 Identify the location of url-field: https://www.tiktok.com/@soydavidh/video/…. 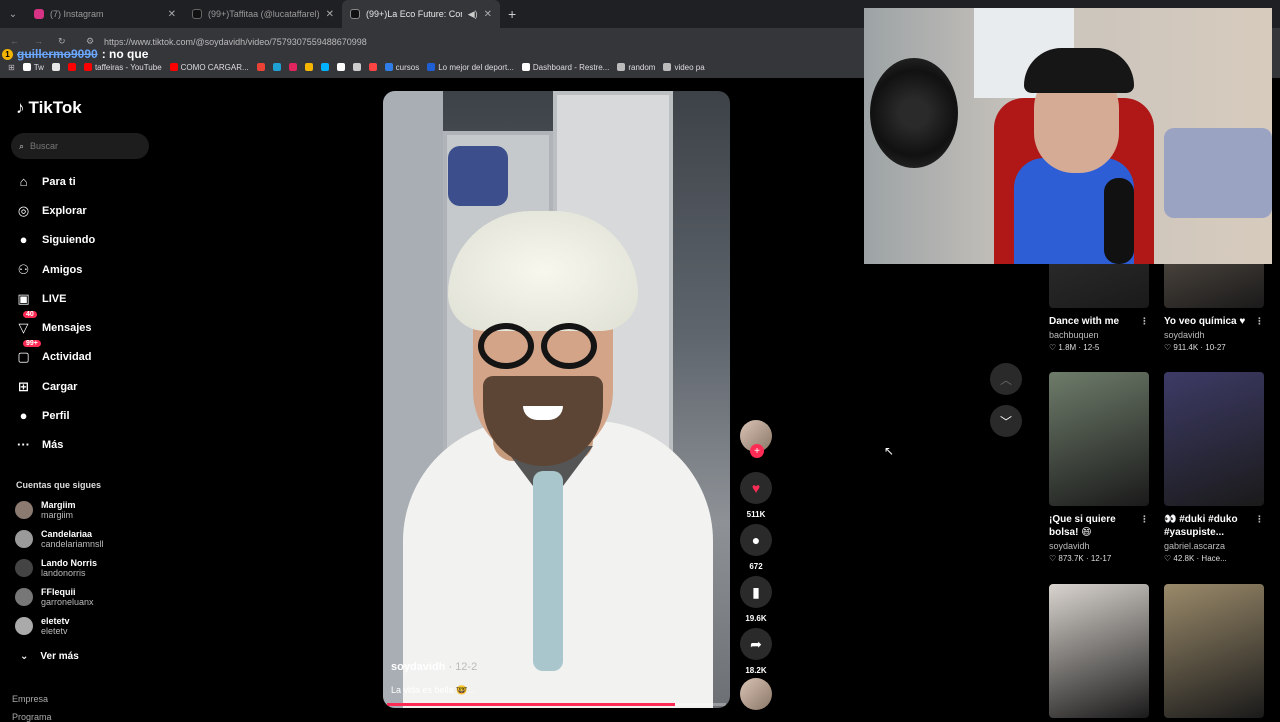
(235, 42).